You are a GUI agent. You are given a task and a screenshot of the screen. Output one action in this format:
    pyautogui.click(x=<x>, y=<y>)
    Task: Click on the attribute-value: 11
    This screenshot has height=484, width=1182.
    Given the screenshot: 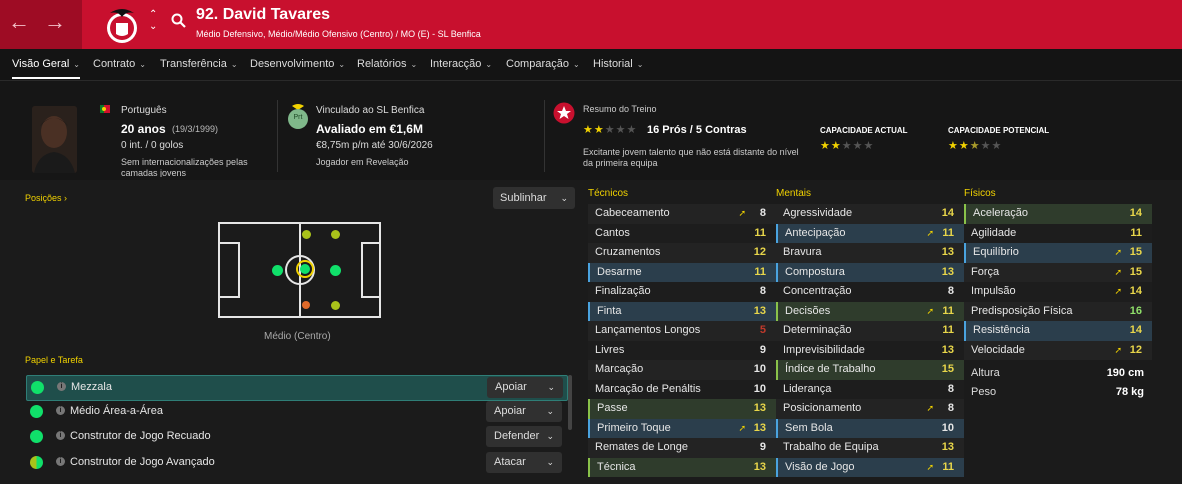 What is the action you would take?
    pyautogui.click(x=948, y=310)
    